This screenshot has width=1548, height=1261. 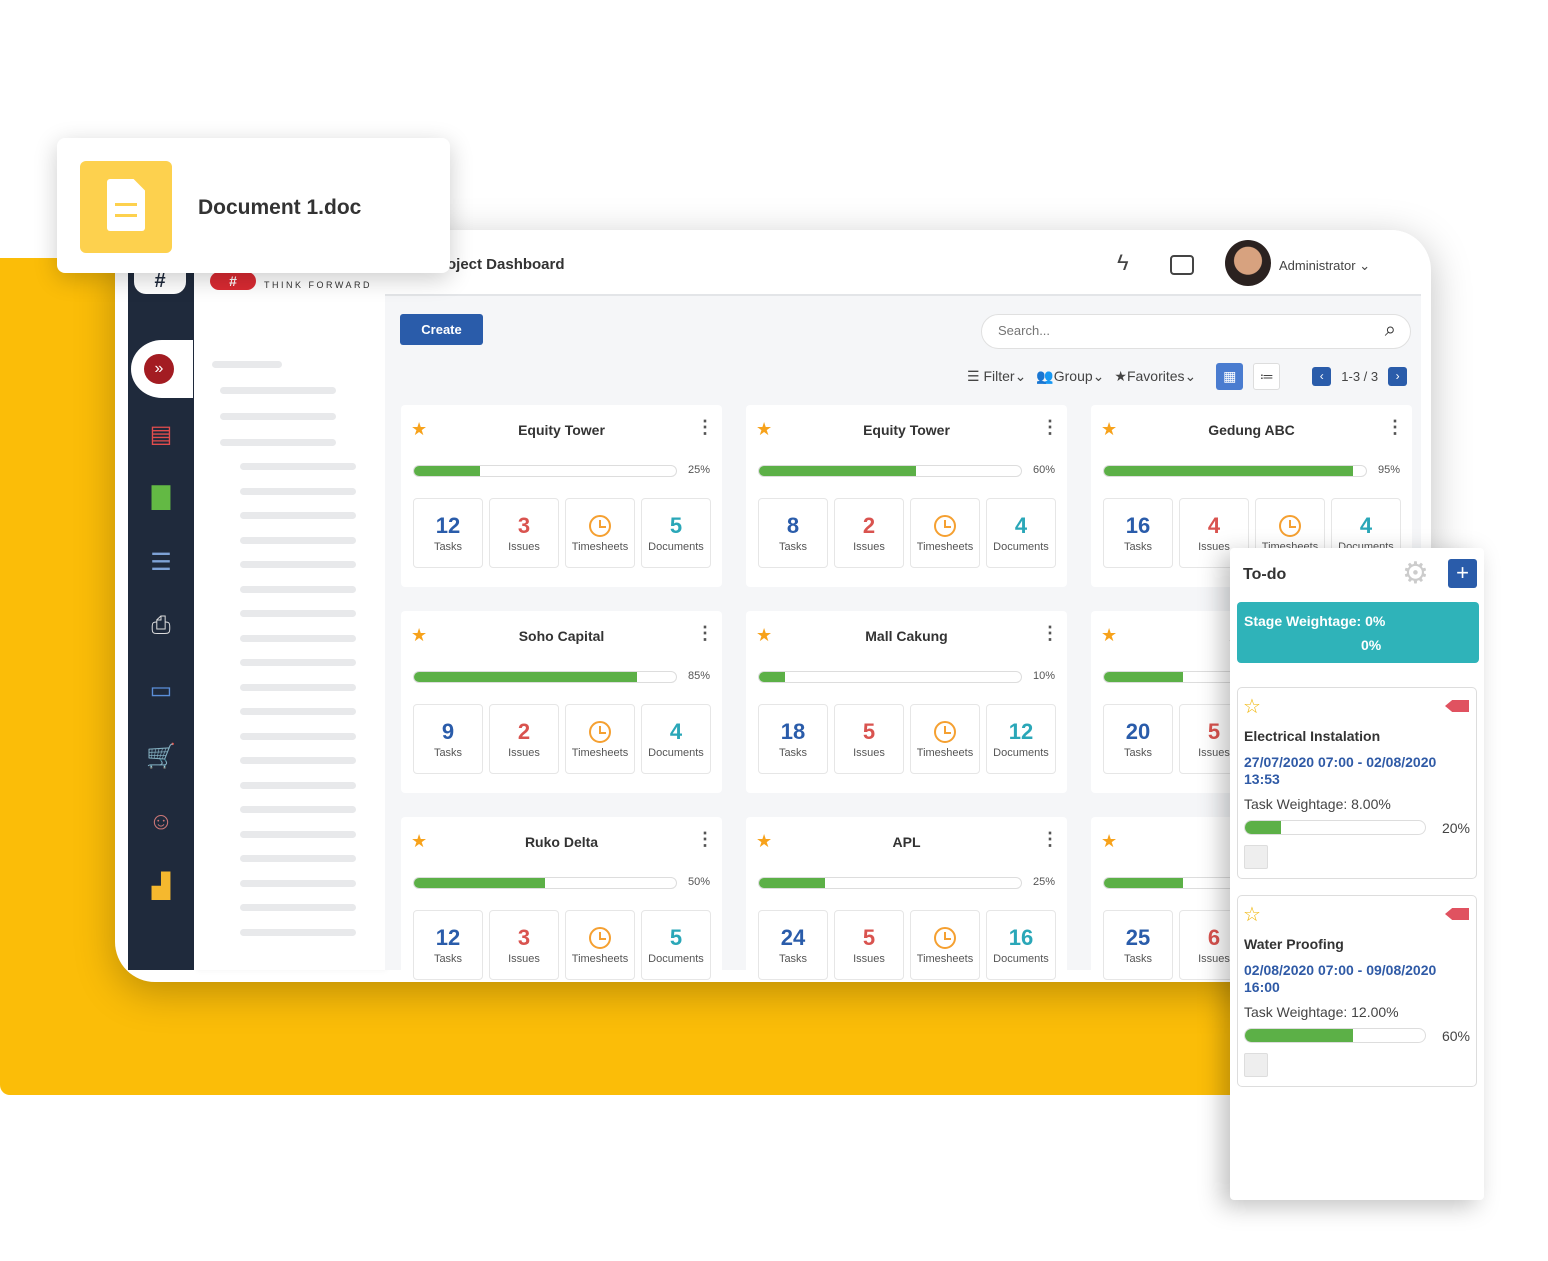 I want to click on lightning-icon: ϟ, so click(x=1123, y=263).